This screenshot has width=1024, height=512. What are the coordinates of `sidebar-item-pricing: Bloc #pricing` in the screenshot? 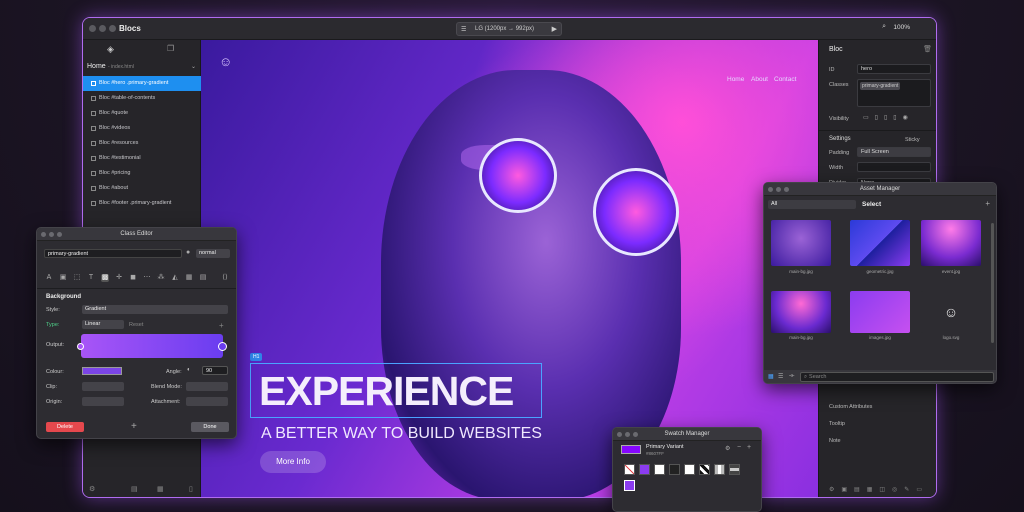 It's located at (142, 173).